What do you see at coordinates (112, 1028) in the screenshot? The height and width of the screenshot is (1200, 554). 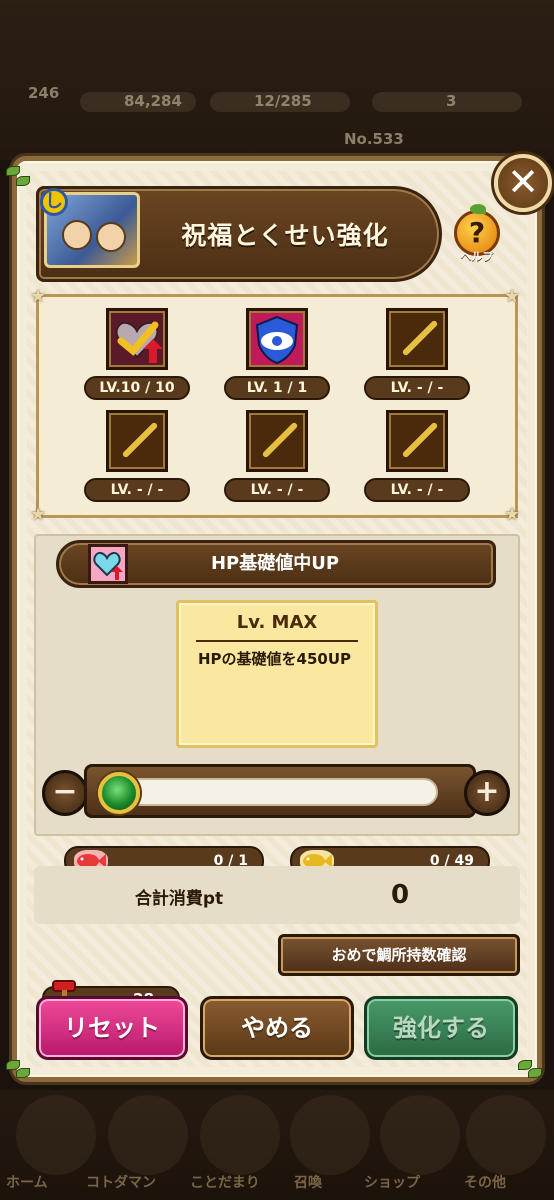 I see `reset-button: リセット` at bounding box center [112, 1028].